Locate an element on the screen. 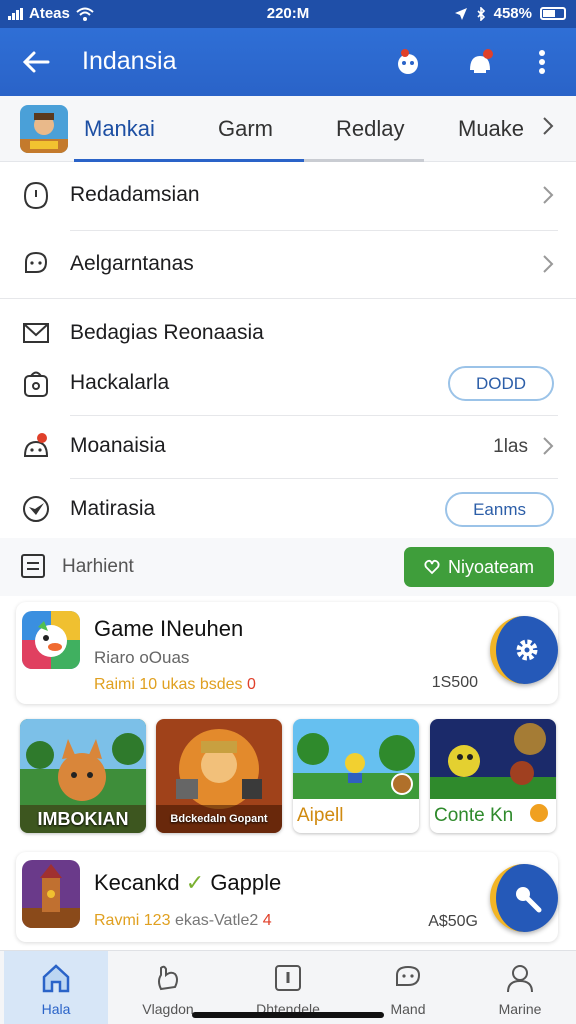 The width and height of the screenshot is (576, 1024). bag-icon is located at coordinates (36, 383).